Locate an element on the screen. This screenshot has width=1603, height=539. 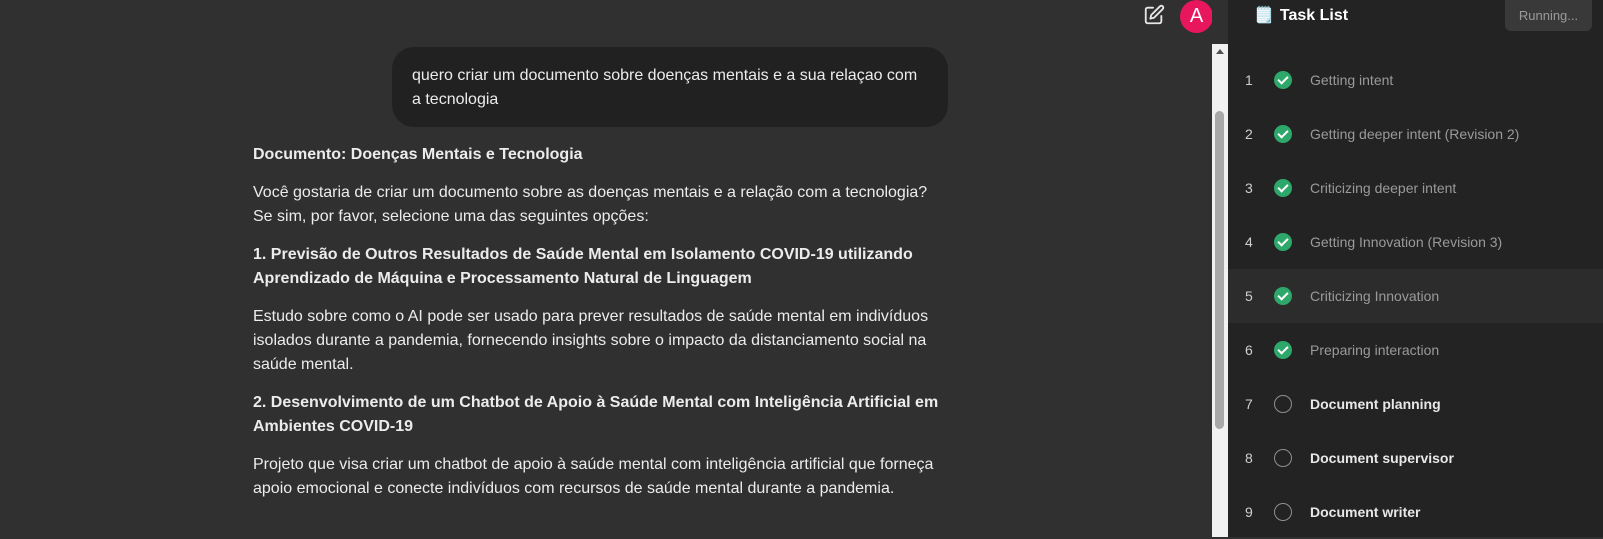
task-label: Criticizing deeper intent is located at coordinates (1383, 188).